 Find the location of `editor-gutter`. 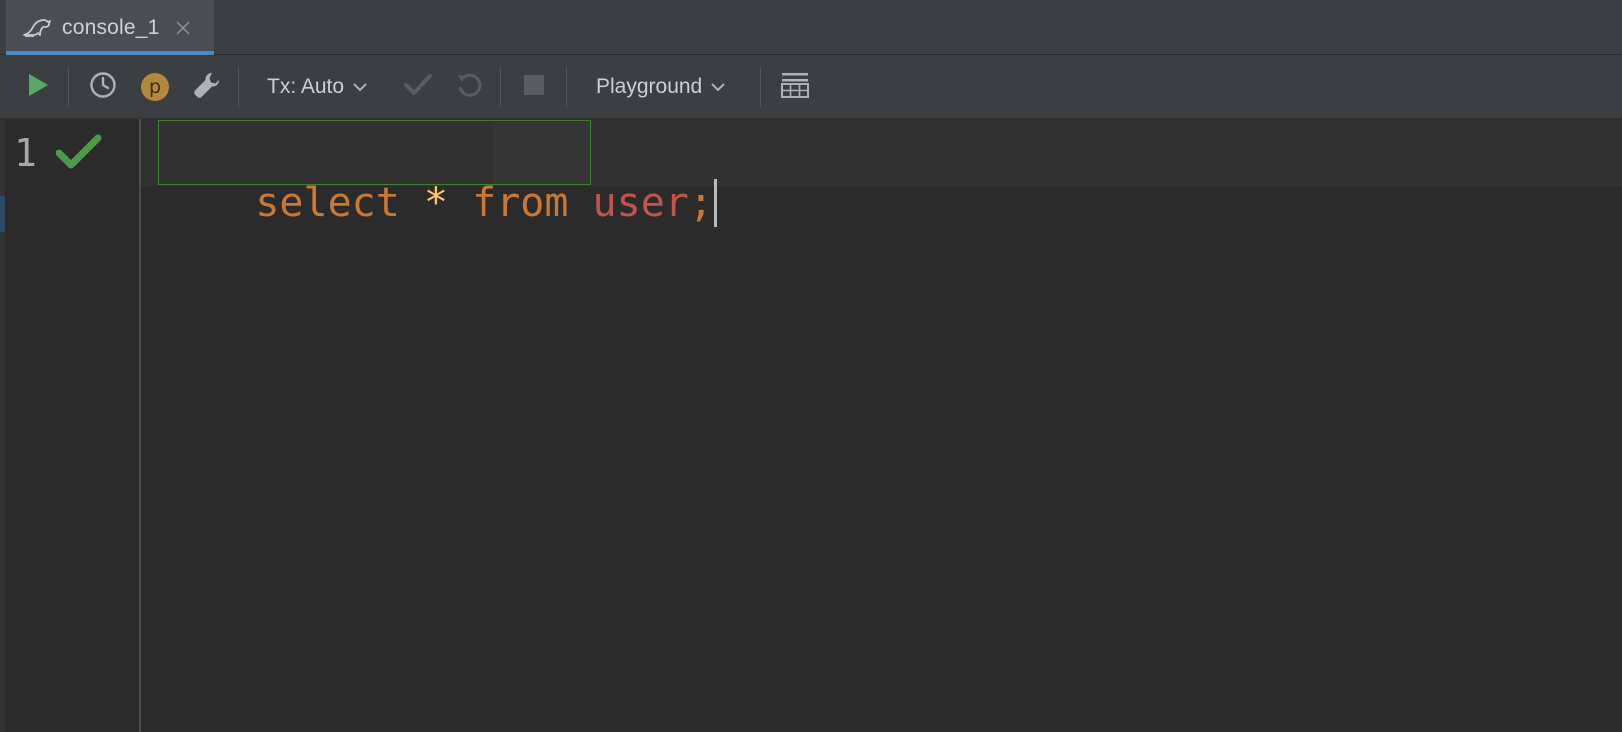

editor-gutter is located at coordinates (73, 425).